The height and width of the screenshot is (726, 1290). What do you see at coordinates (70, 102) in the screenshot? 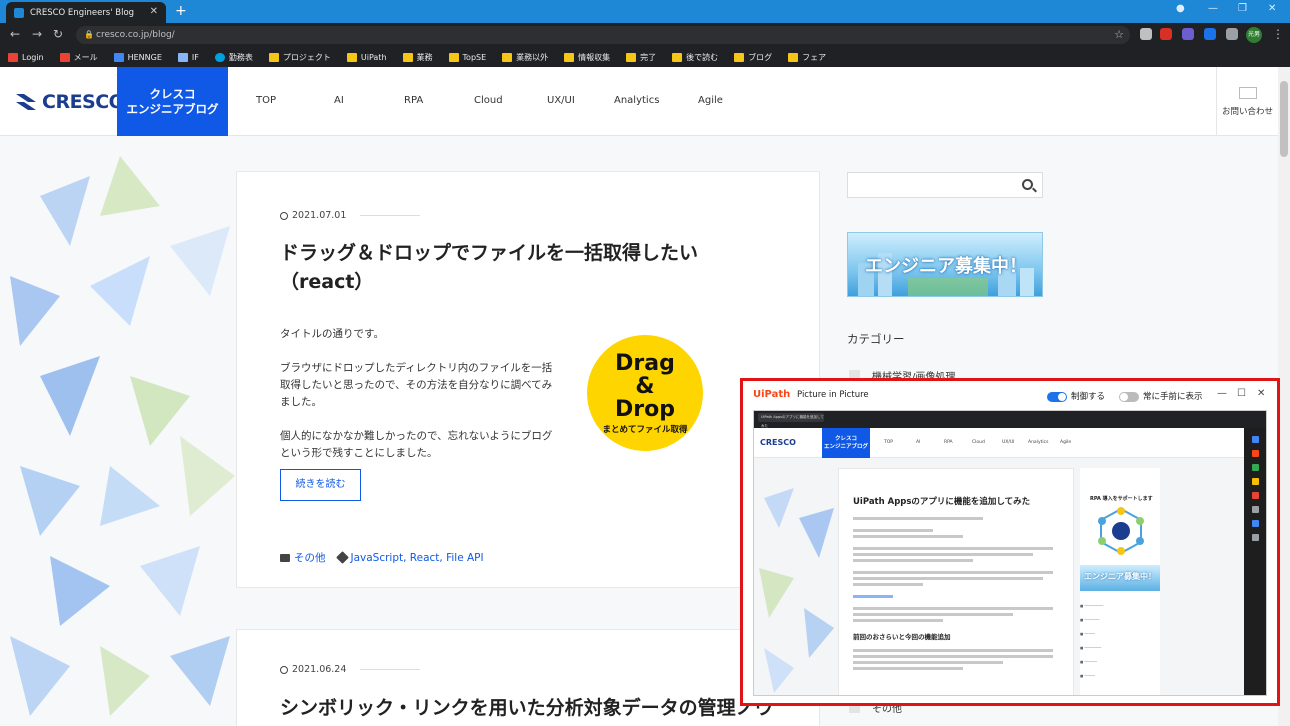
I see `site-logo: CRESCO` at bounding box center [70, 102].